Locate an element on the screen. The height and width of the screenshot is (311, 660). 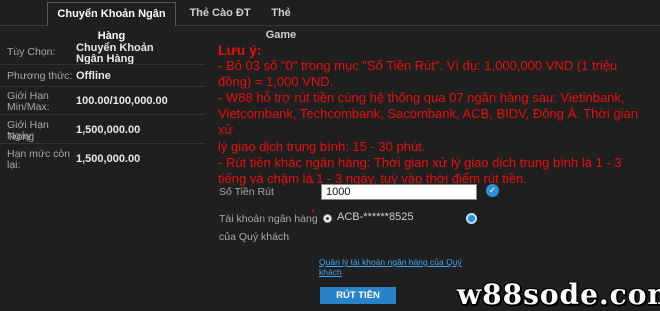
check-circle-icon: ✓ is located at coordinates (492, 190).